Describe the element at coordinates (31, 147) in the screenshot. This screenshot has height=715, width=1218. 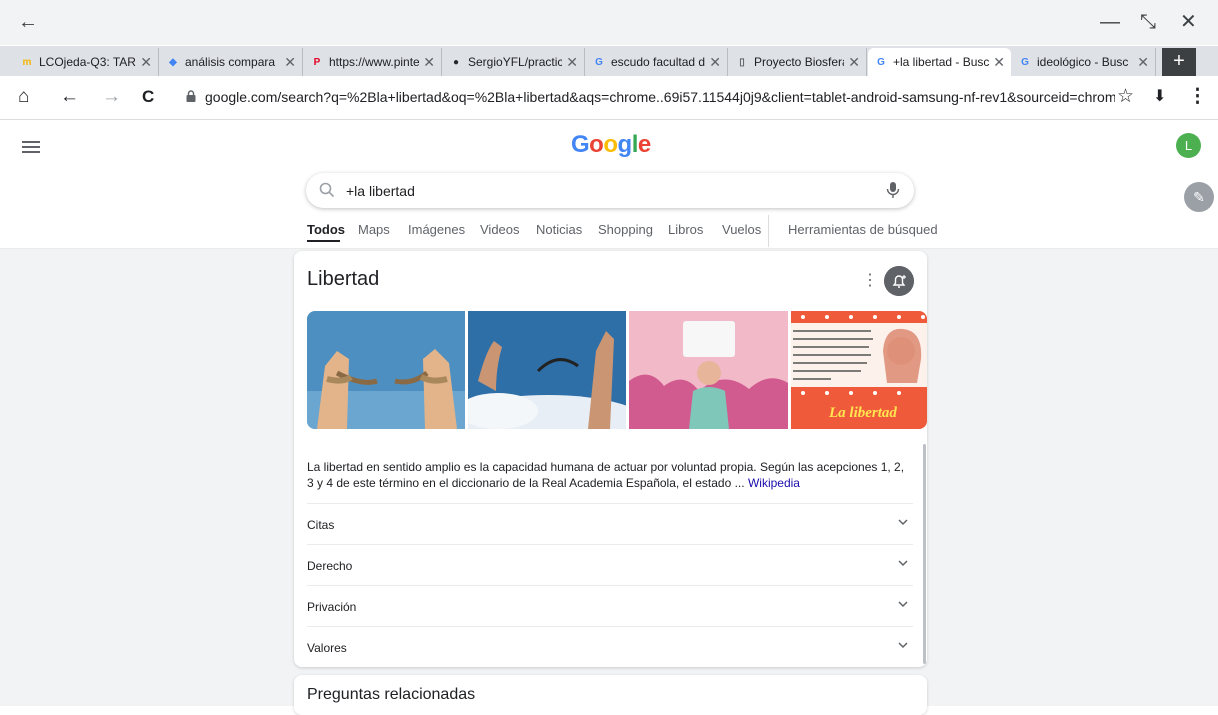
I see `hamburger-menu-icon` at that location.